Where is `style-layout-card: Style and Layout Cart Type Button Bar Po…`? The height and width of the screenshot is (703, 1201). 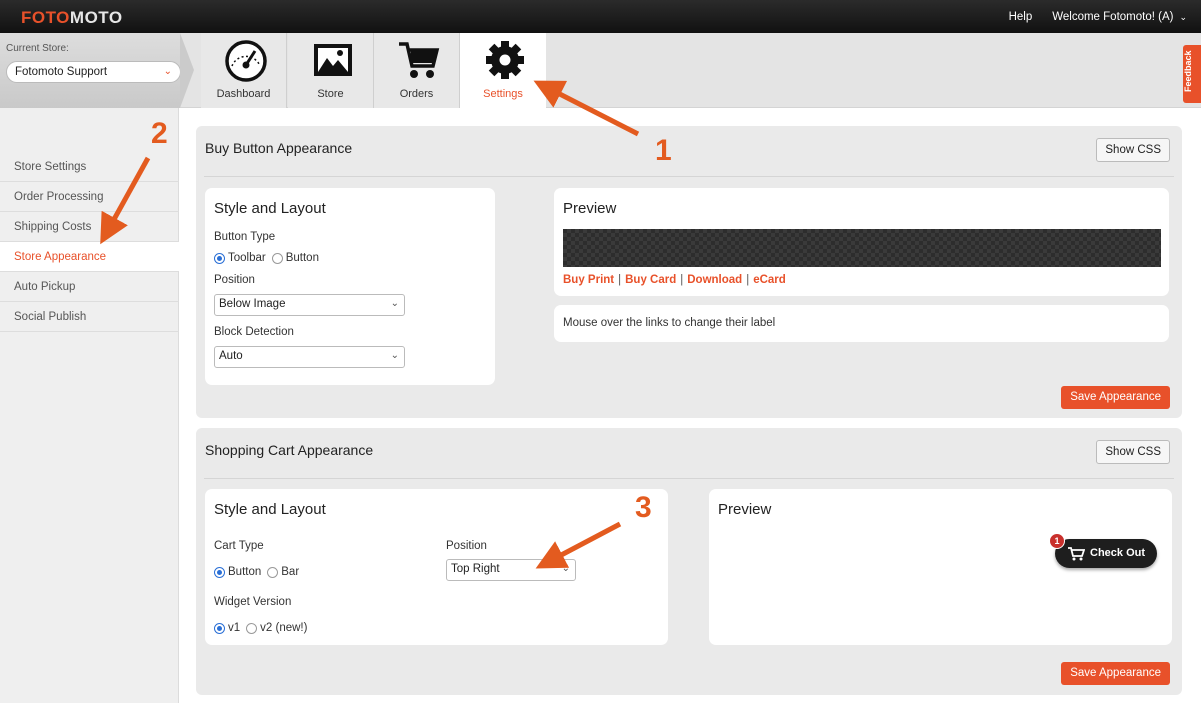
style-layout-card: Style and Layout Cart Type Button Bar Po… is located at coordinates (436, 567).